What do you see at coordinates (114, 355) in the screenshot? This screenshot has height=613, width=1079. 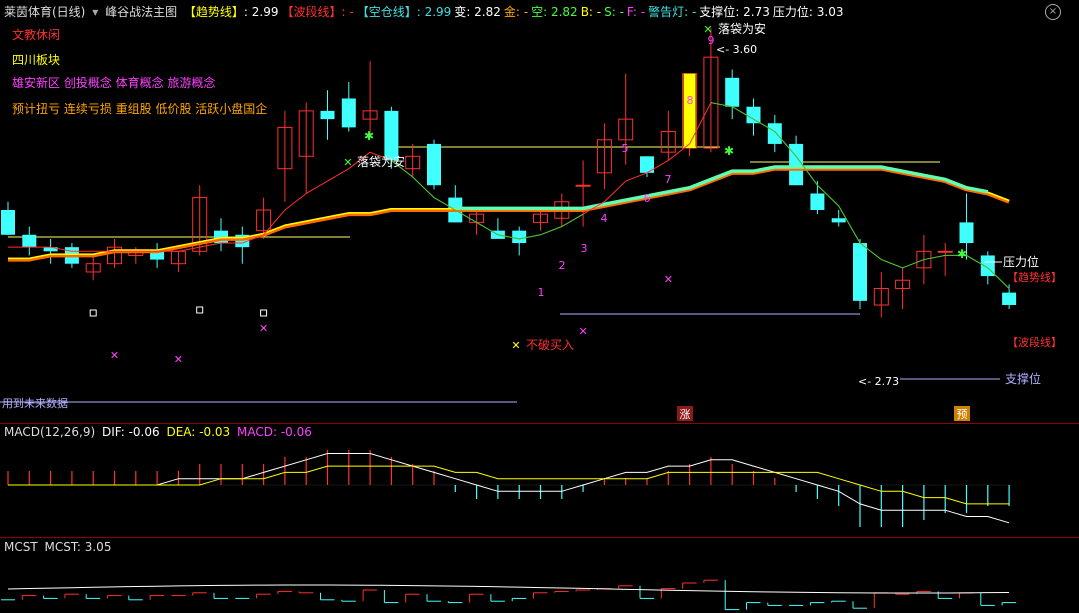 I see `f-cross-0: ✕` at bounding box center [114, 355].